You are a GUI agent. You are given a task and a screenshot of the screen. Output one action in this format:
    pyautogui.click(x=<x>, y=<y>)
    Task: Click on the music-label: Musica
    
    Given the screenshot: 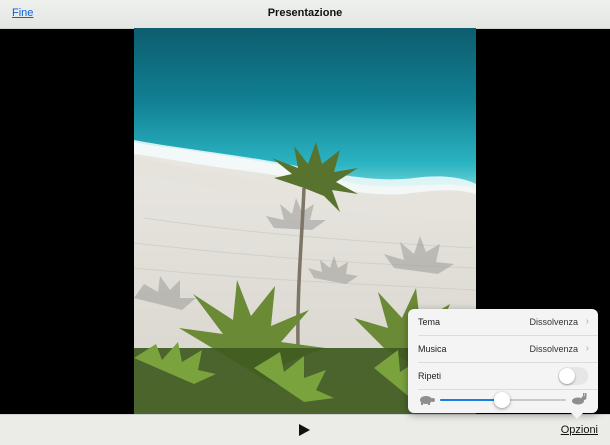 What is the action you would take?
    pyautogui.click(x=432, y=349)
    